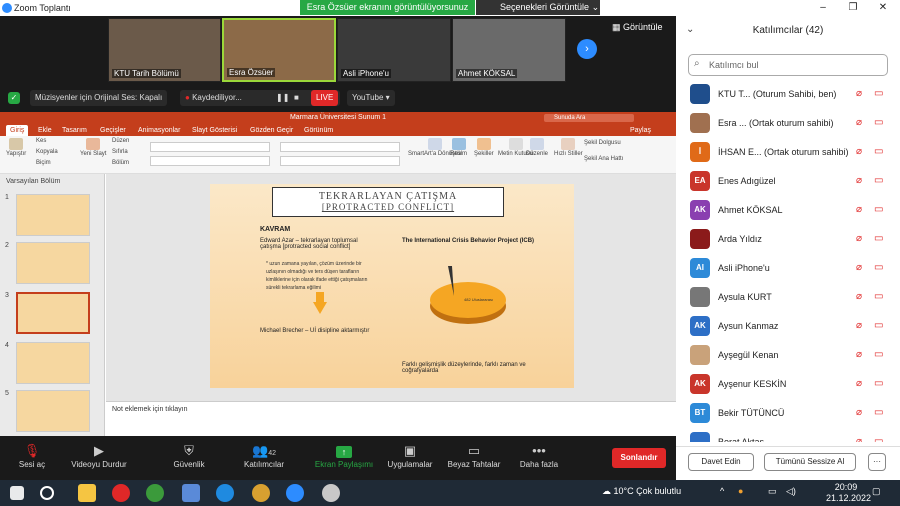 The height and width of the screenshot is (506, 900). What do you see at coordinates (391, 418) in the screenshot?
I see `notes-pane: Not eklemek için tıklayın` at bounding box center [391, 418].